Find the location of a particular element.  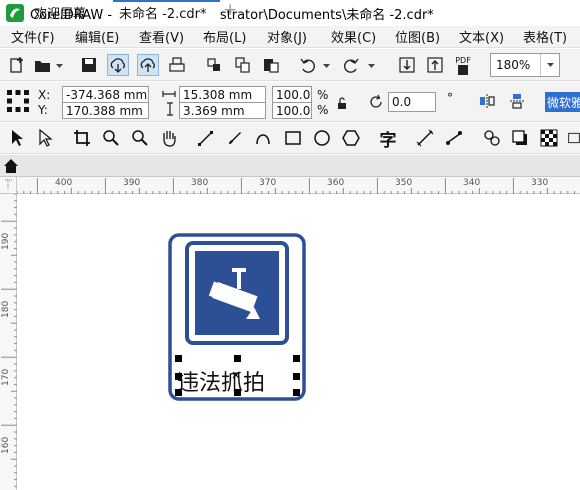

ruler-origin-icon is located at coordinates (9, 184).